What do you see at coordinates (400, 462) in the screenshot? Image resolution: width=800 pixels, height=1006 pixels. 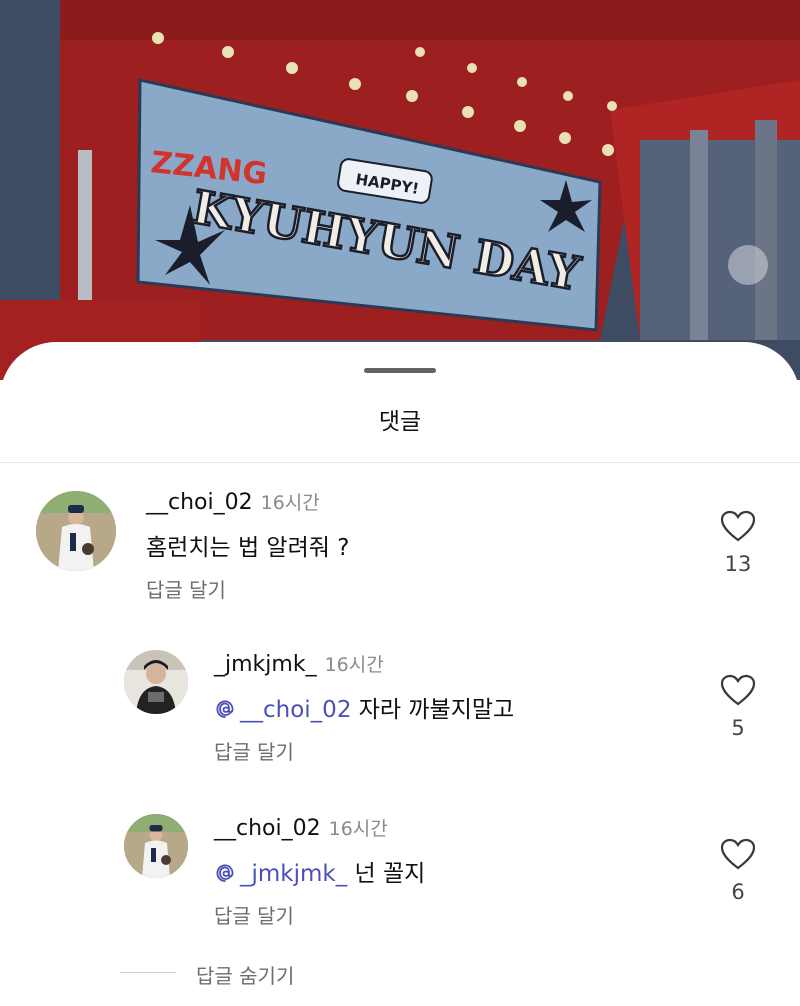 I see `sheet-divider` at bounding box center [400, 462].